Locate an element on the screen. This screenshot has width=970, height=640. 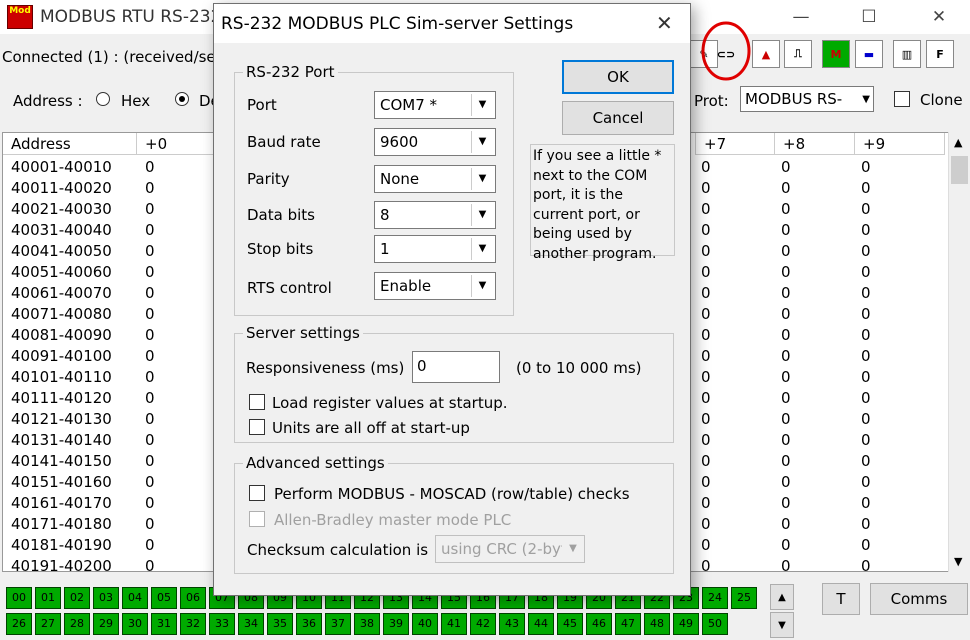
coil-indicator: 24 is located at coordinates (715, 598).